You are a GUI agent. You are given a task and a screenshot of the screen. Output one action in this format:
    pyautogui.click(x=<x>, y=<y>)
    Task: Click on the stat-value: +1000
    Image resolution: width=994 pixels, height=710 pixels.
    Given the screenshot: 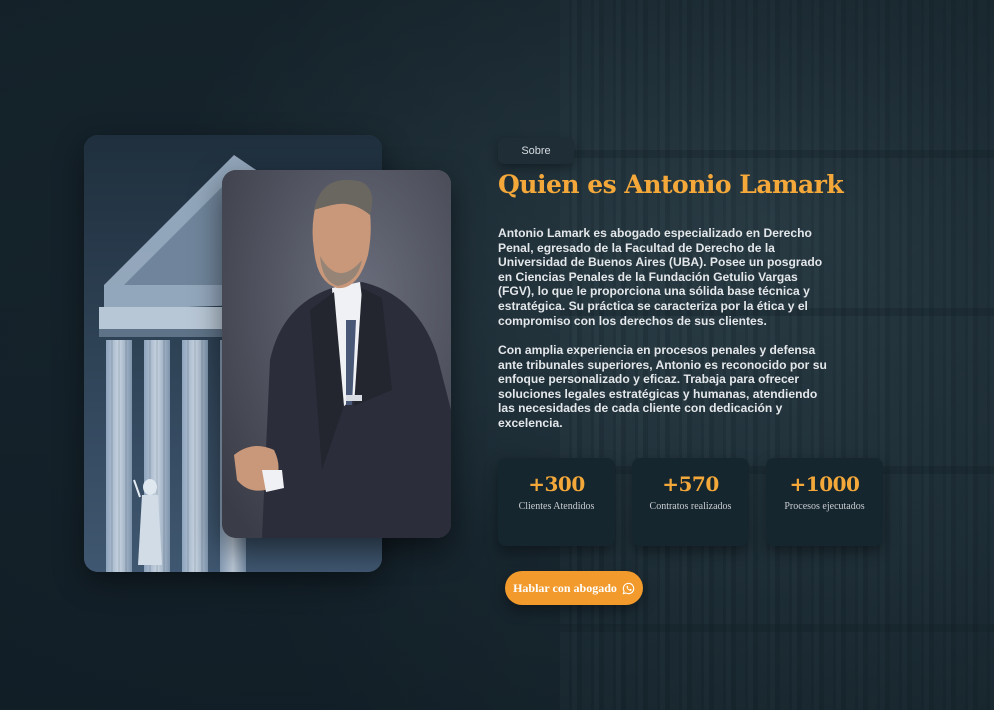 What is the action you would take?
    pyautogui.click(x=824, y=484)
    